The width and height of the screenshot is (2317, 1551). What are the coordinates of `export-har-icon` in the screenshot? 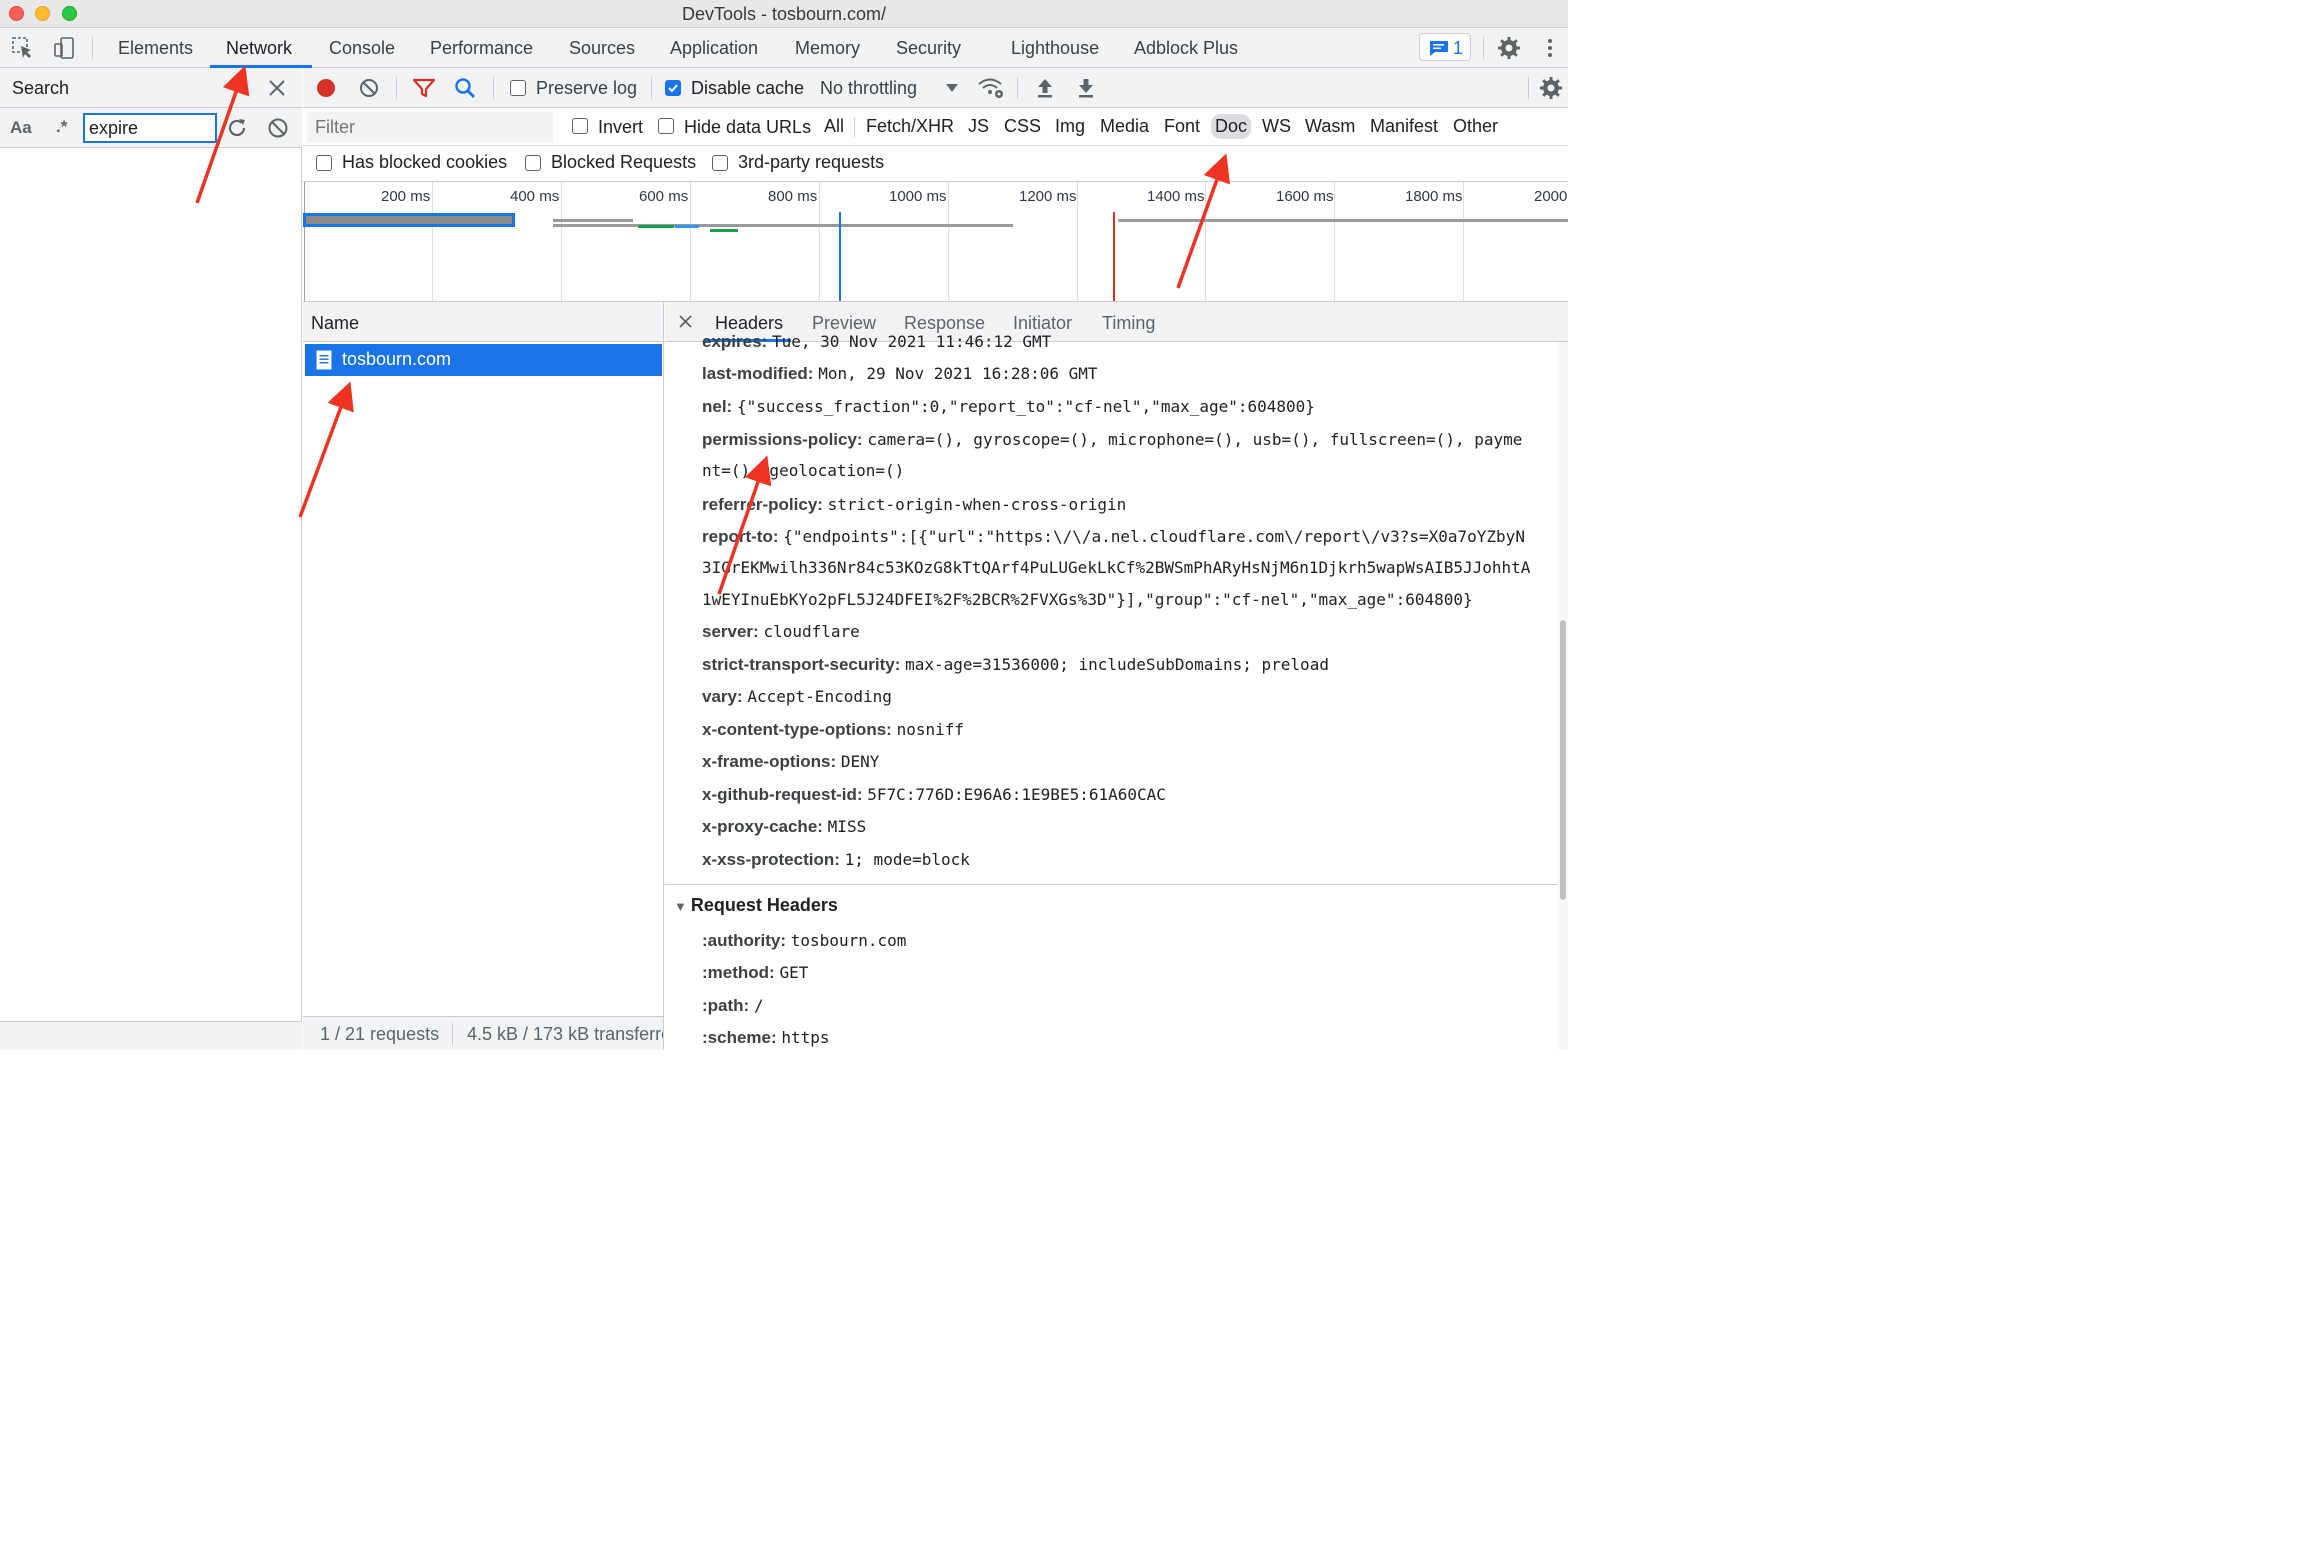 It's located at (1086, 88).